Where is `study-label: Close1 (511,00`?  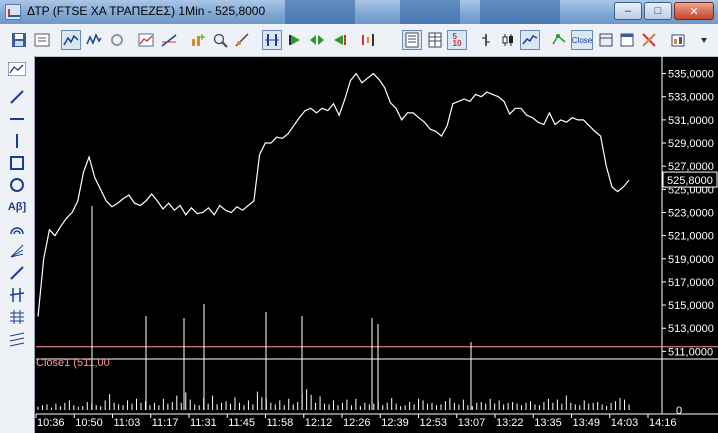 study-label: Close1 (511,00 is located at coordinates (73, 363).